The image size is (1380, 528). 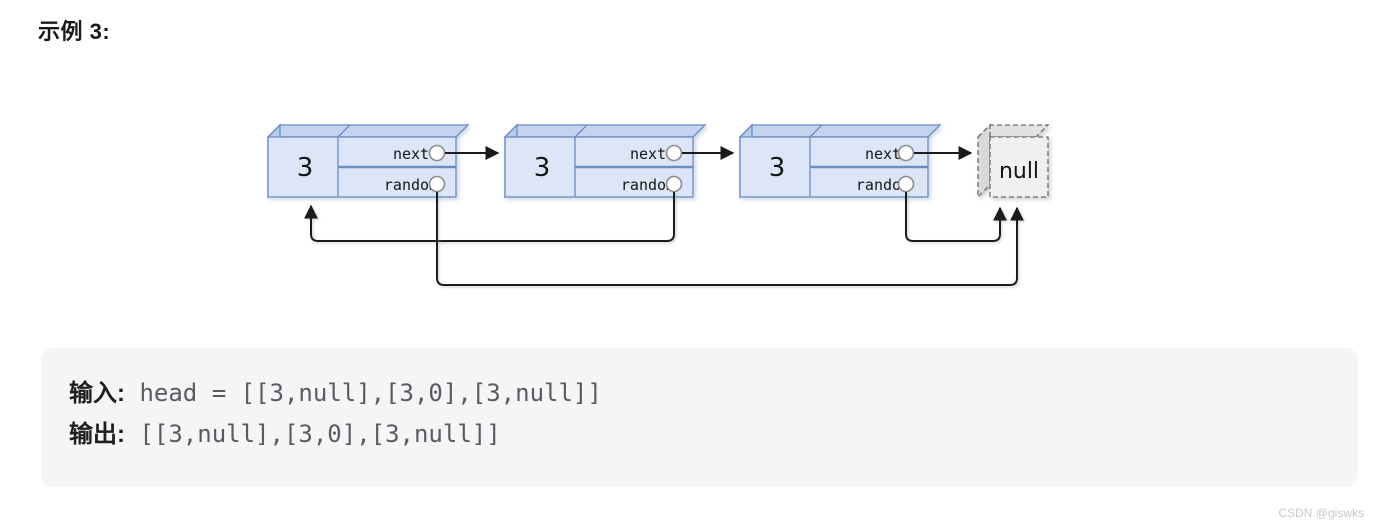 What do you see at coordinates (1019, 171) in the screenshot?
I see `null-label: null` at bounding box center [1019, 171].